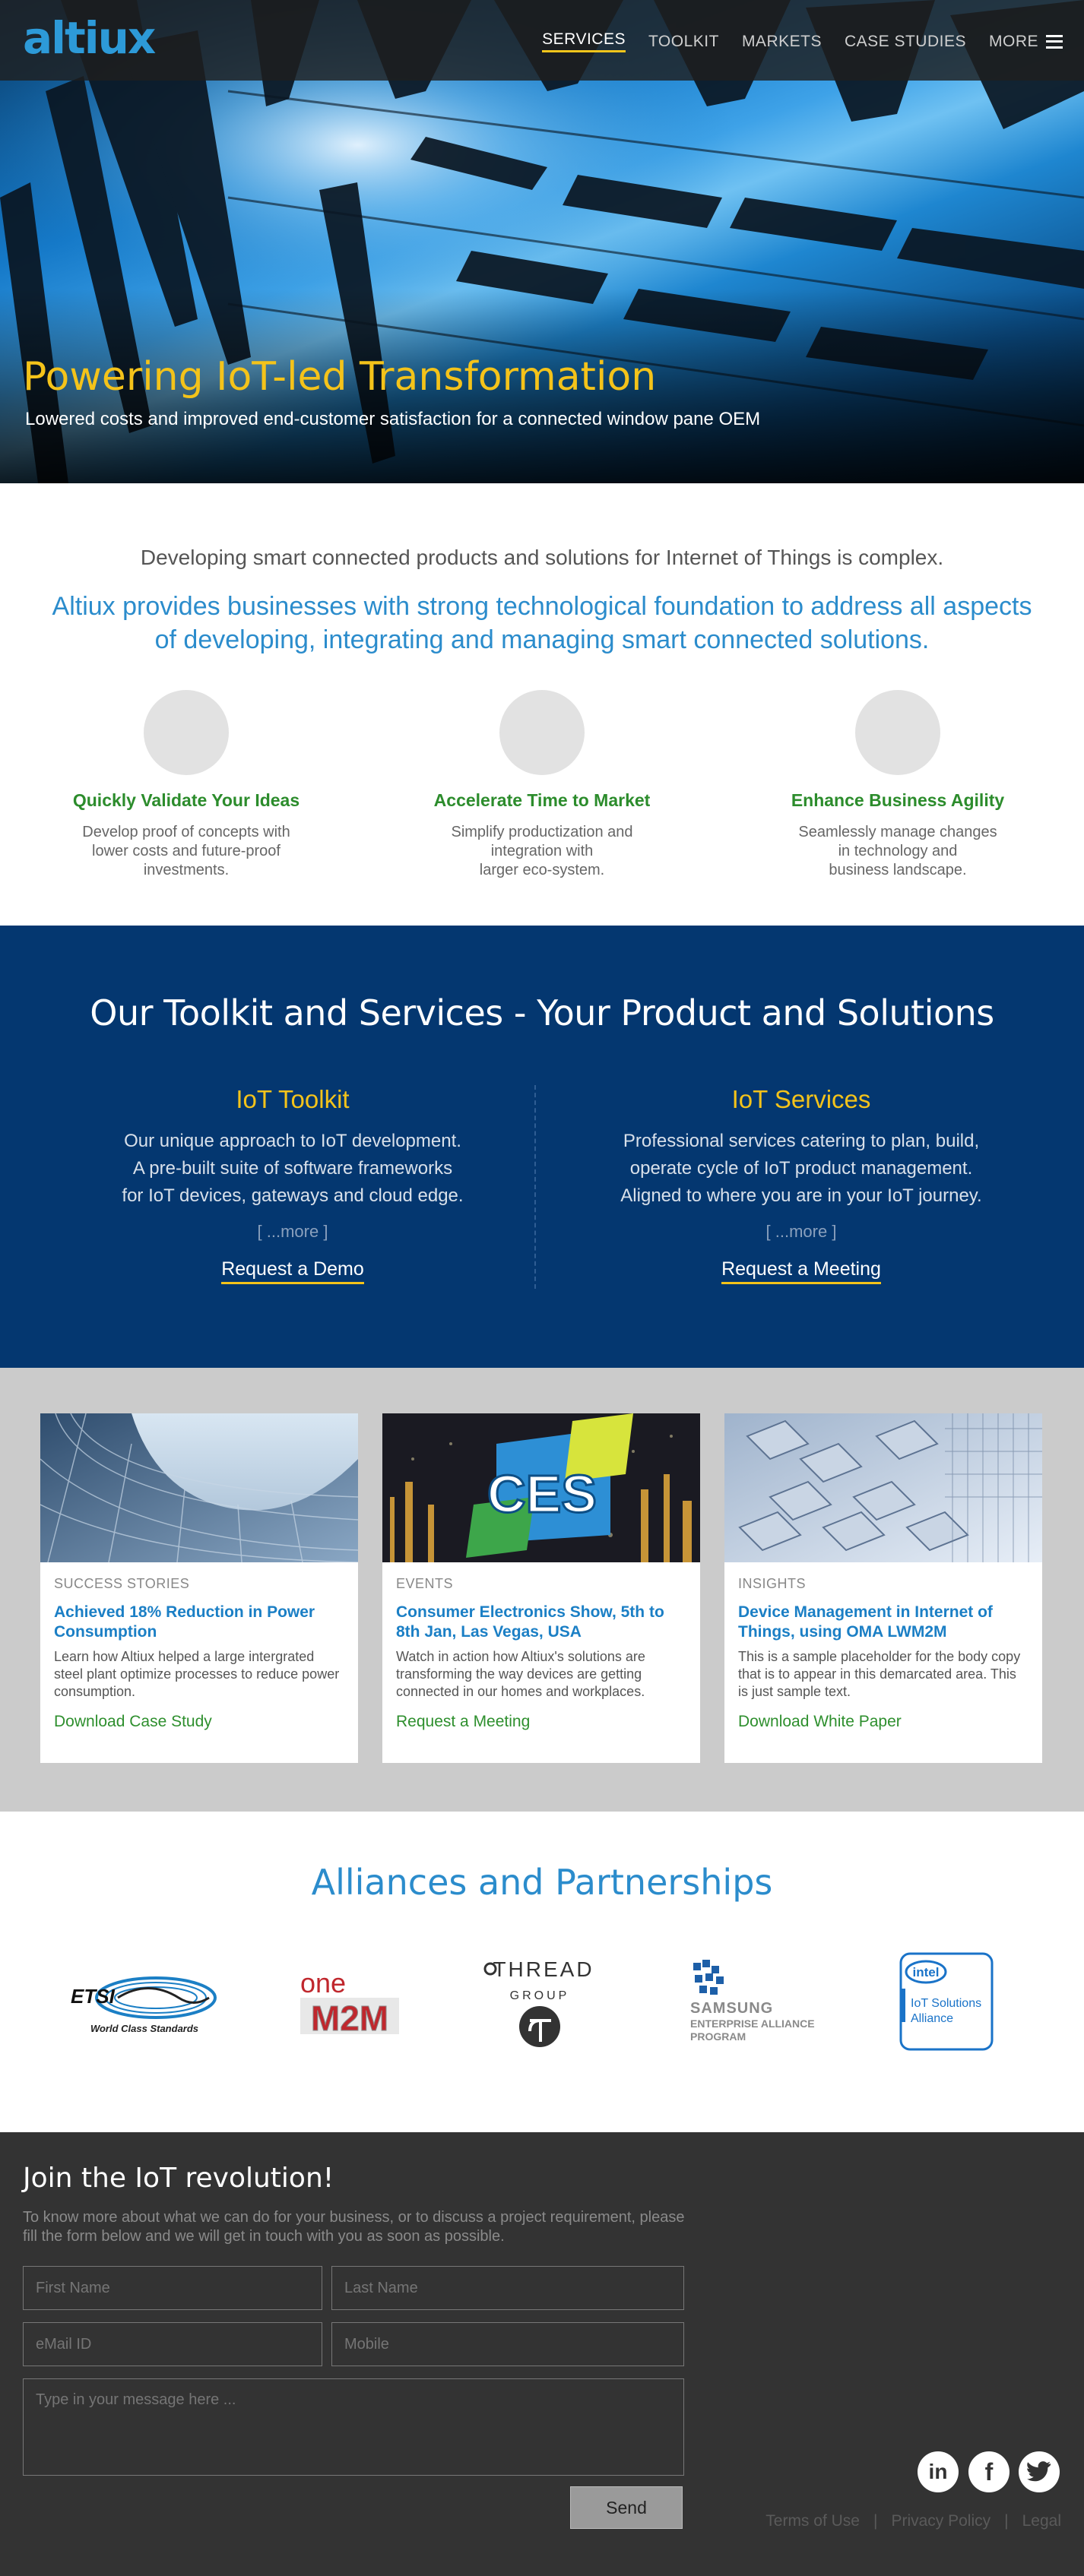 This screenshot has width=1084, height=2576. I want to click on thread-sub: GROUP, so click(540, 1995).